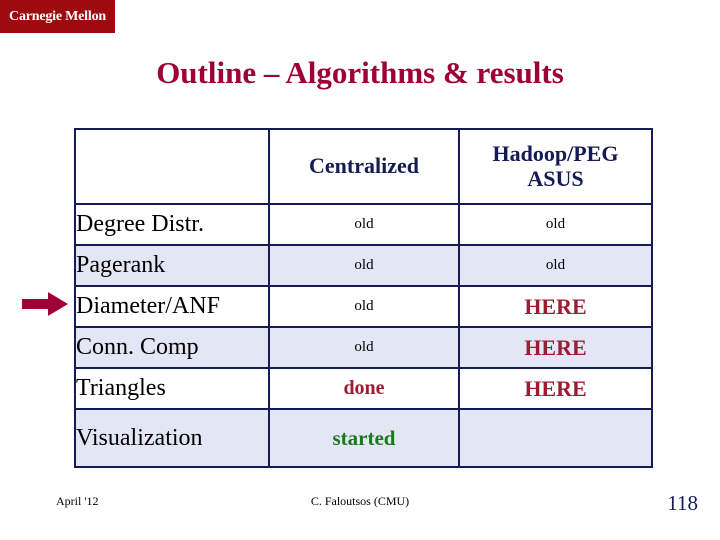 The width and height of the screenshot is (720, 540). I want to click on row-label-cell: Degree Distr., so click(172, 224).